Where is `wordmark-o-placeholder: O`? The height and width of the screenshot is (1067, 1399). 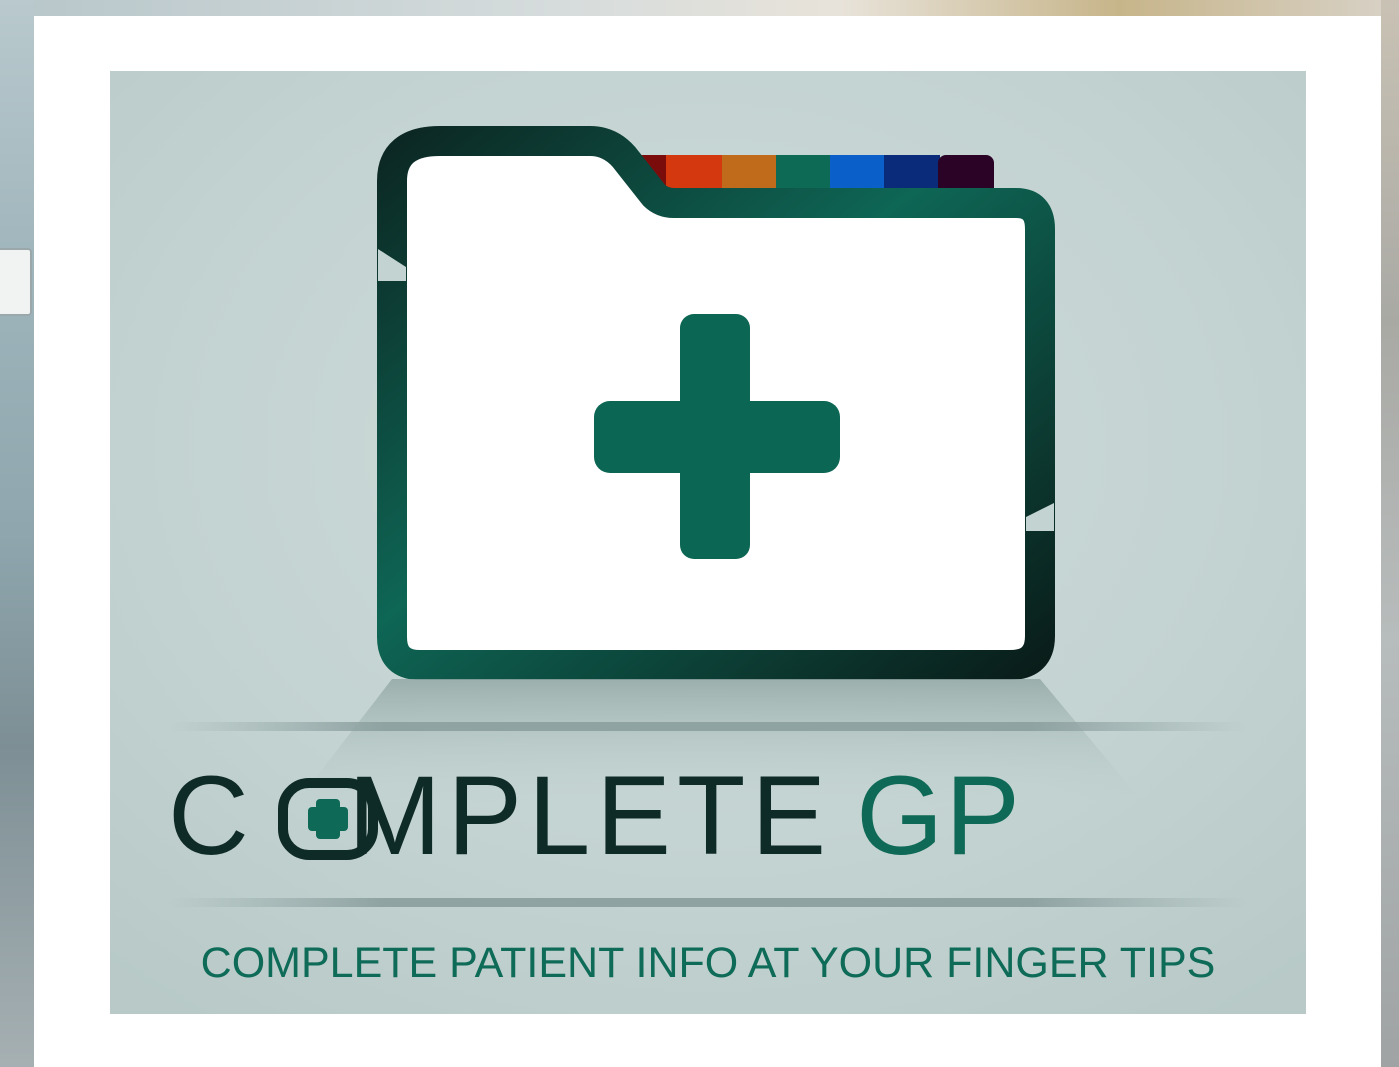
wordmark-o-placeholder: O is located at coordinates (301, 815).